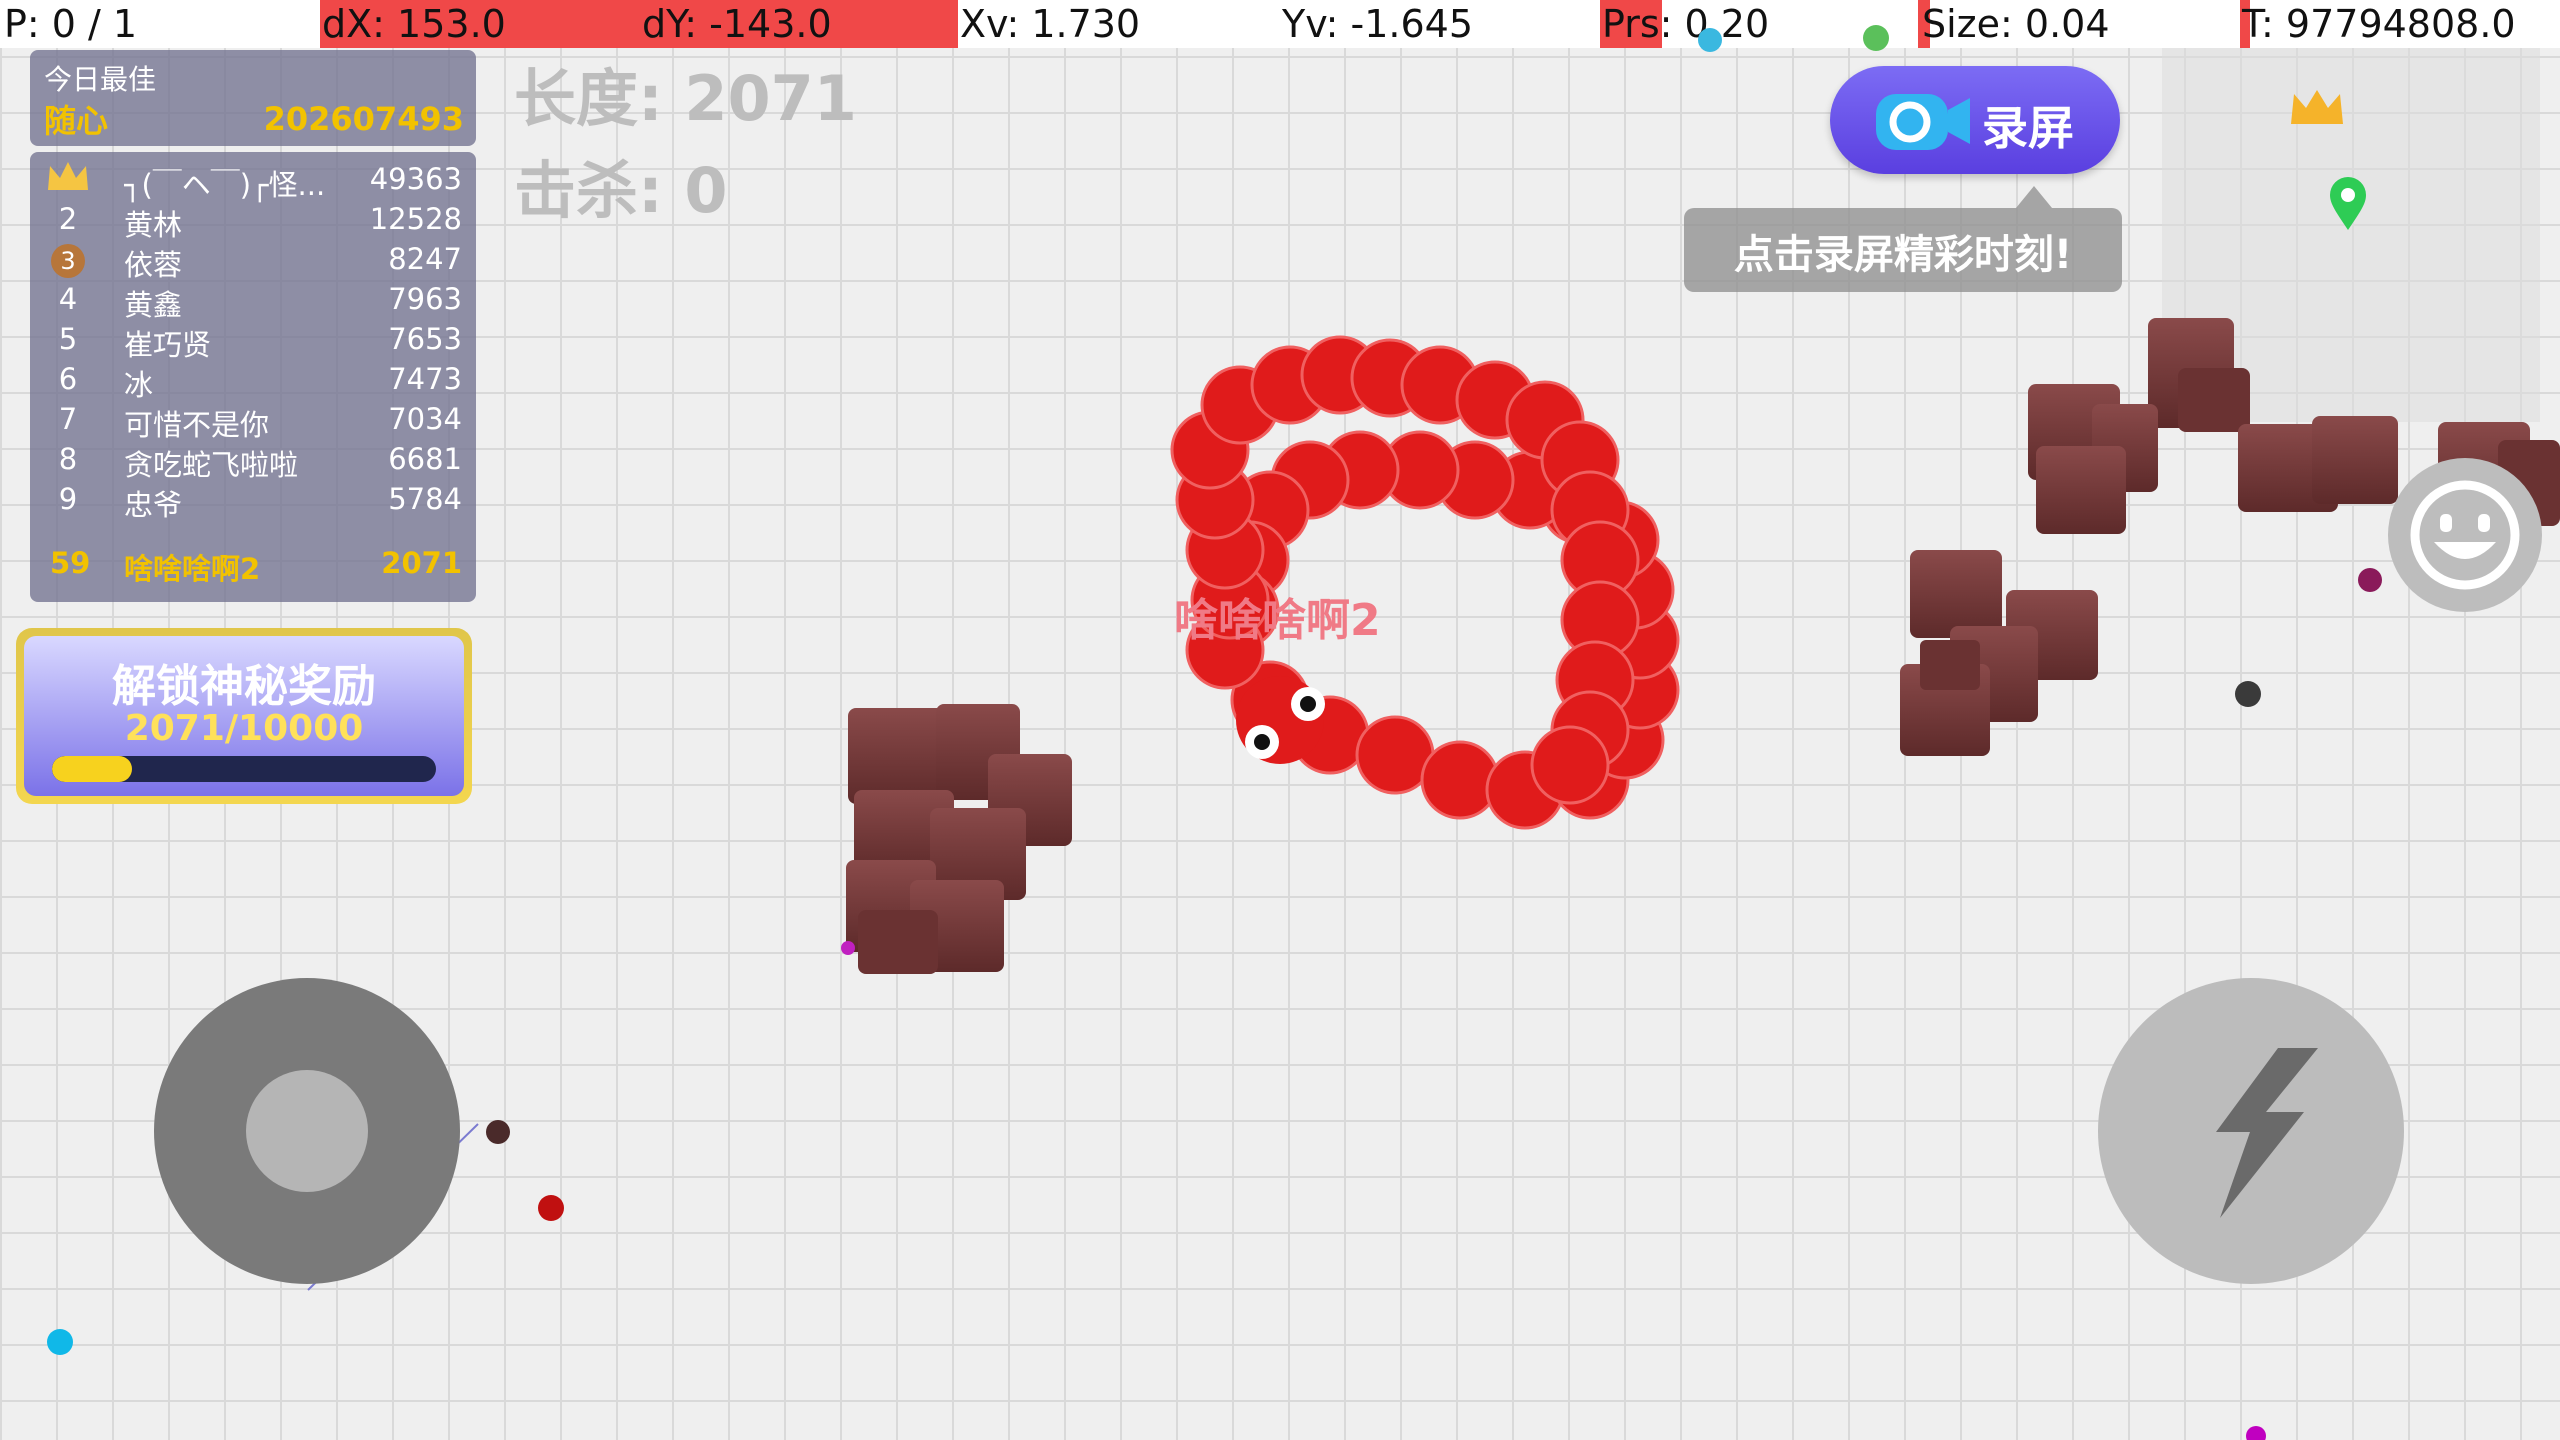 The width and height of the screenshot is (2560, 1440). What do you see at coordinates (2267, 1133) in the screenshot?
I see `lightning-icon` at bounding box center [2267, 1133].